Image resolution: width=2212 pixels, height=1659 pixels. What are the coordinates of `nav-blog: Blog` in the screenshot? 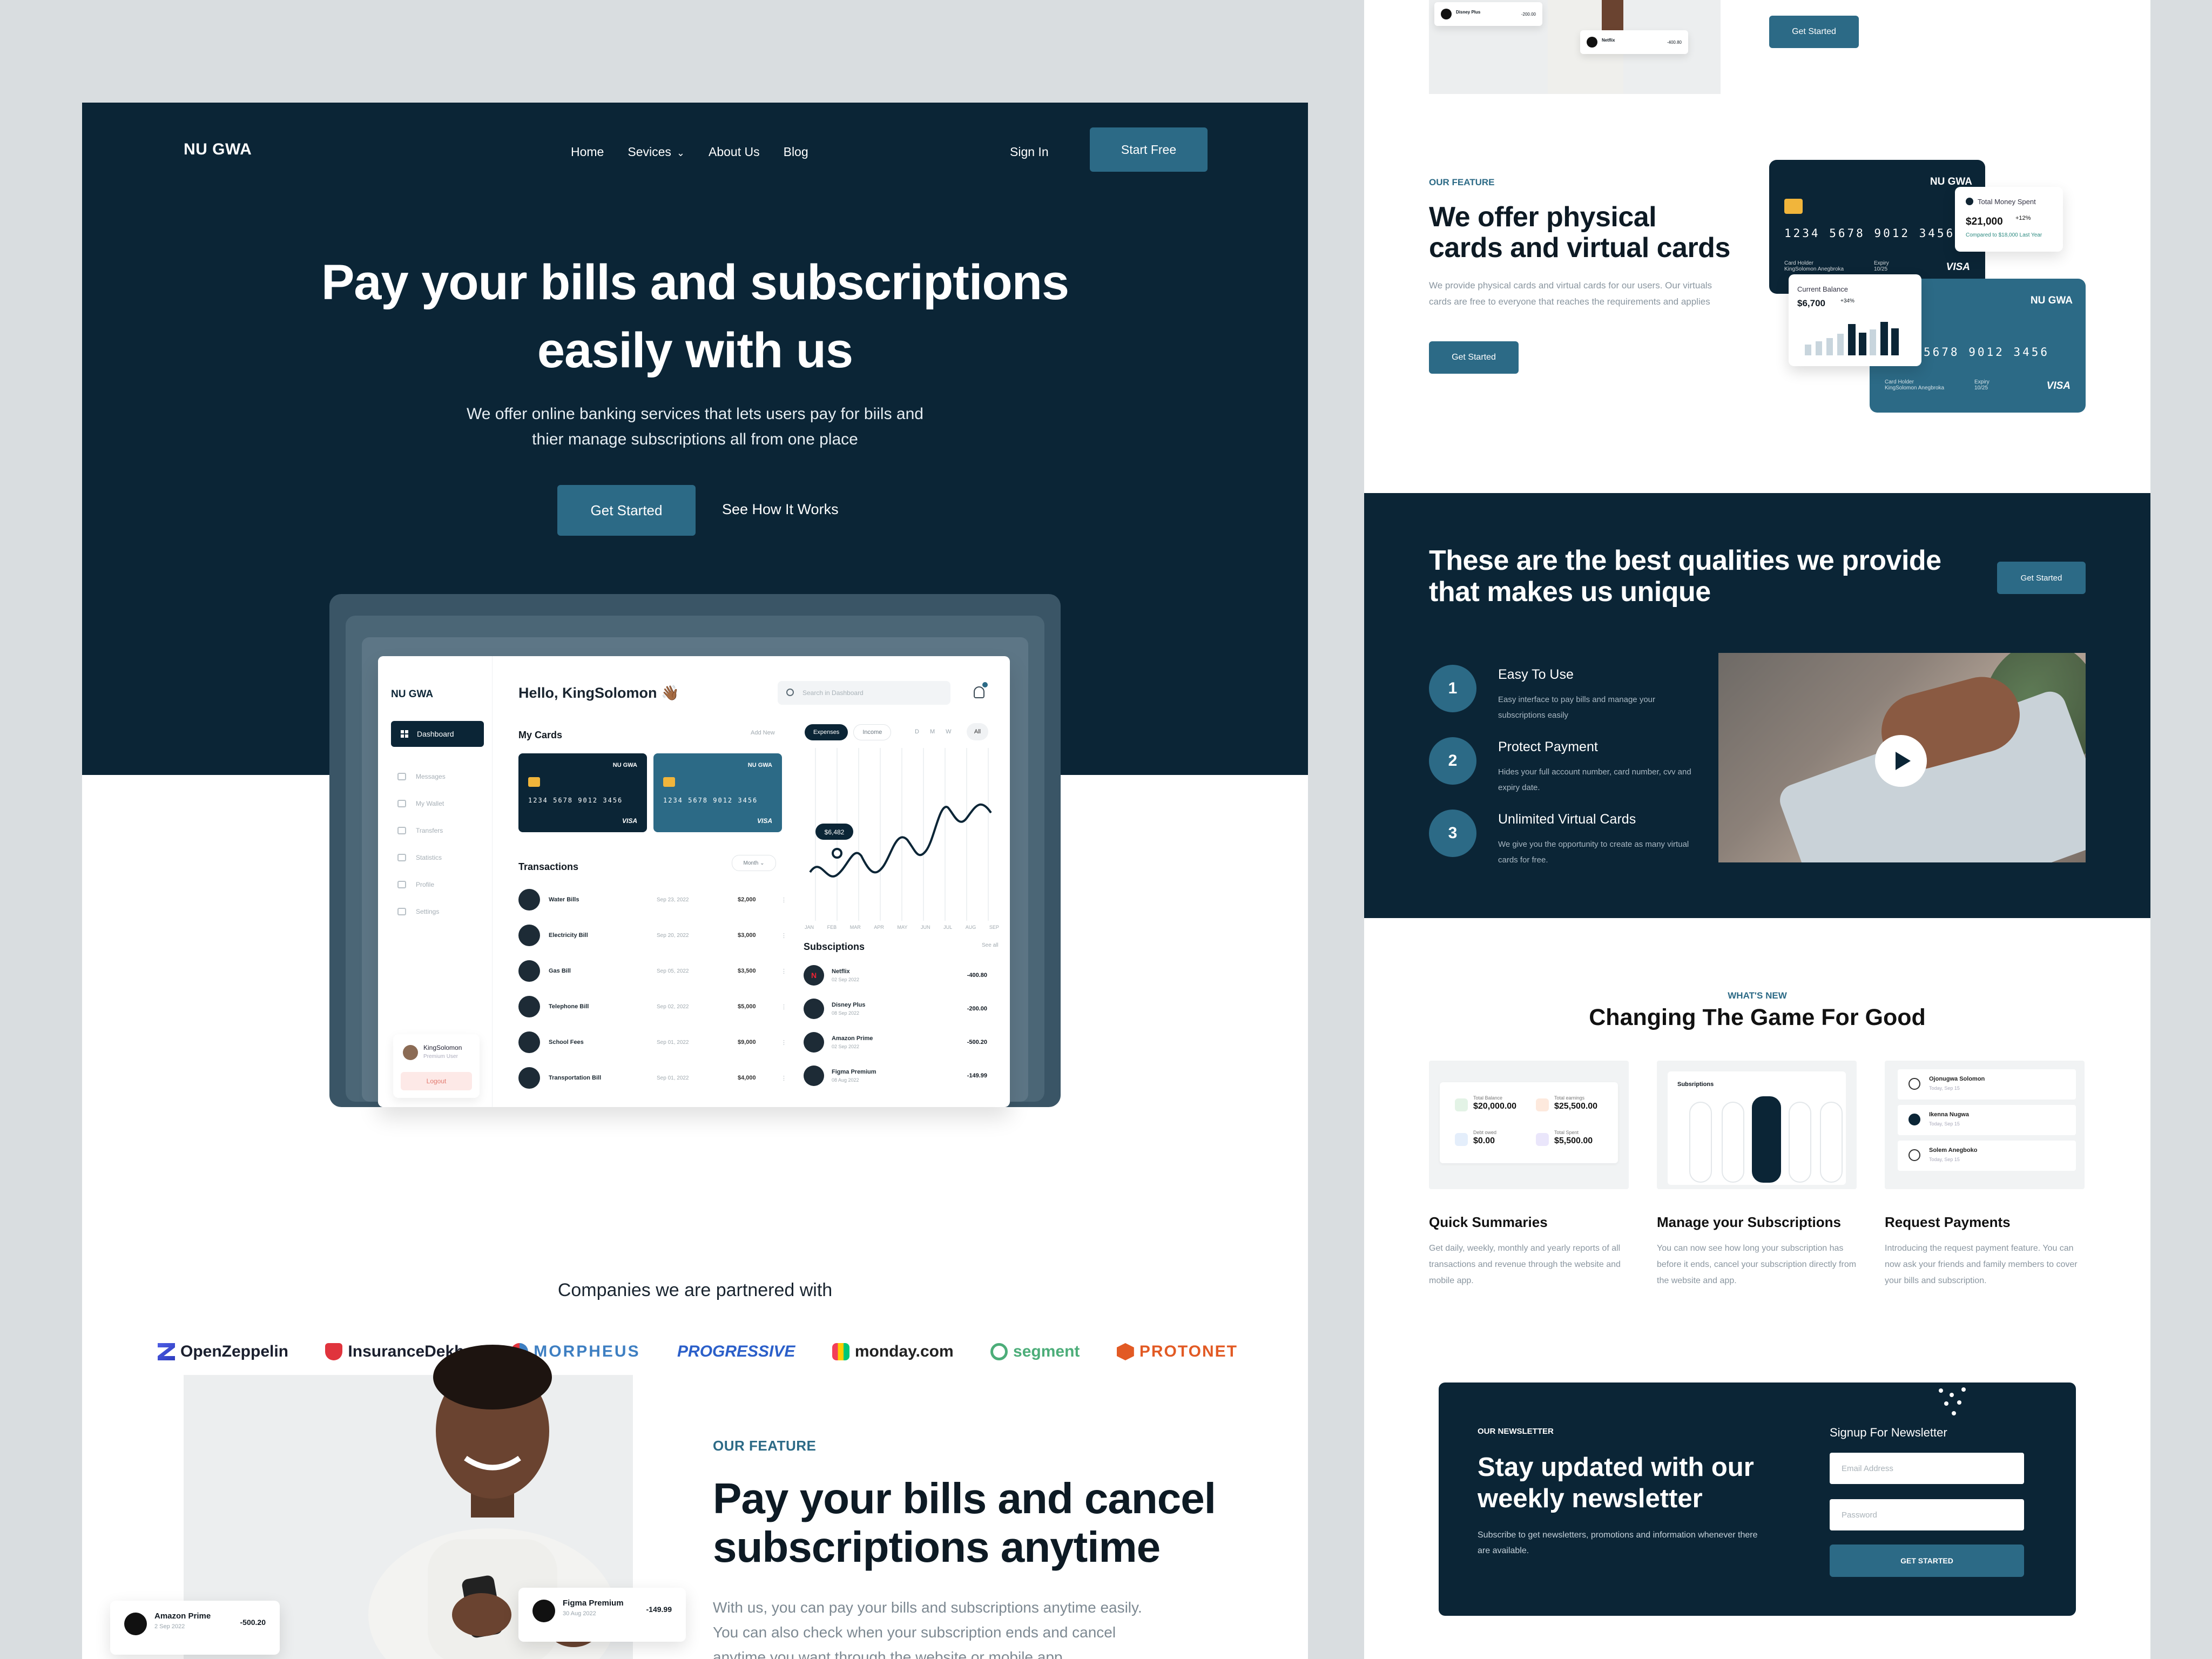 It's located at (796, 152).